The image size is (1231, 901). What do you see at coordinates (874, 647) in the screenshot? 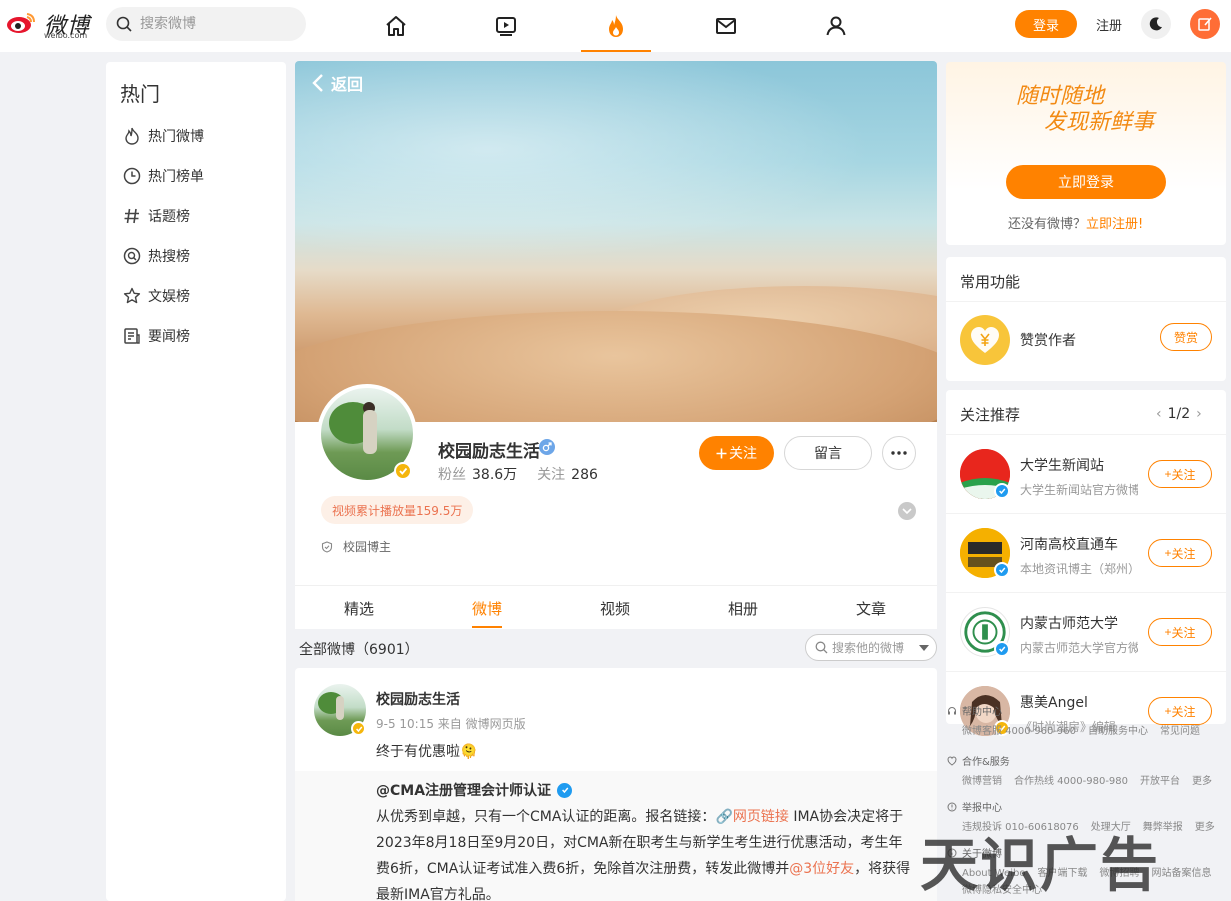
I see `profile-search-input` at bounding box center [874, 647].